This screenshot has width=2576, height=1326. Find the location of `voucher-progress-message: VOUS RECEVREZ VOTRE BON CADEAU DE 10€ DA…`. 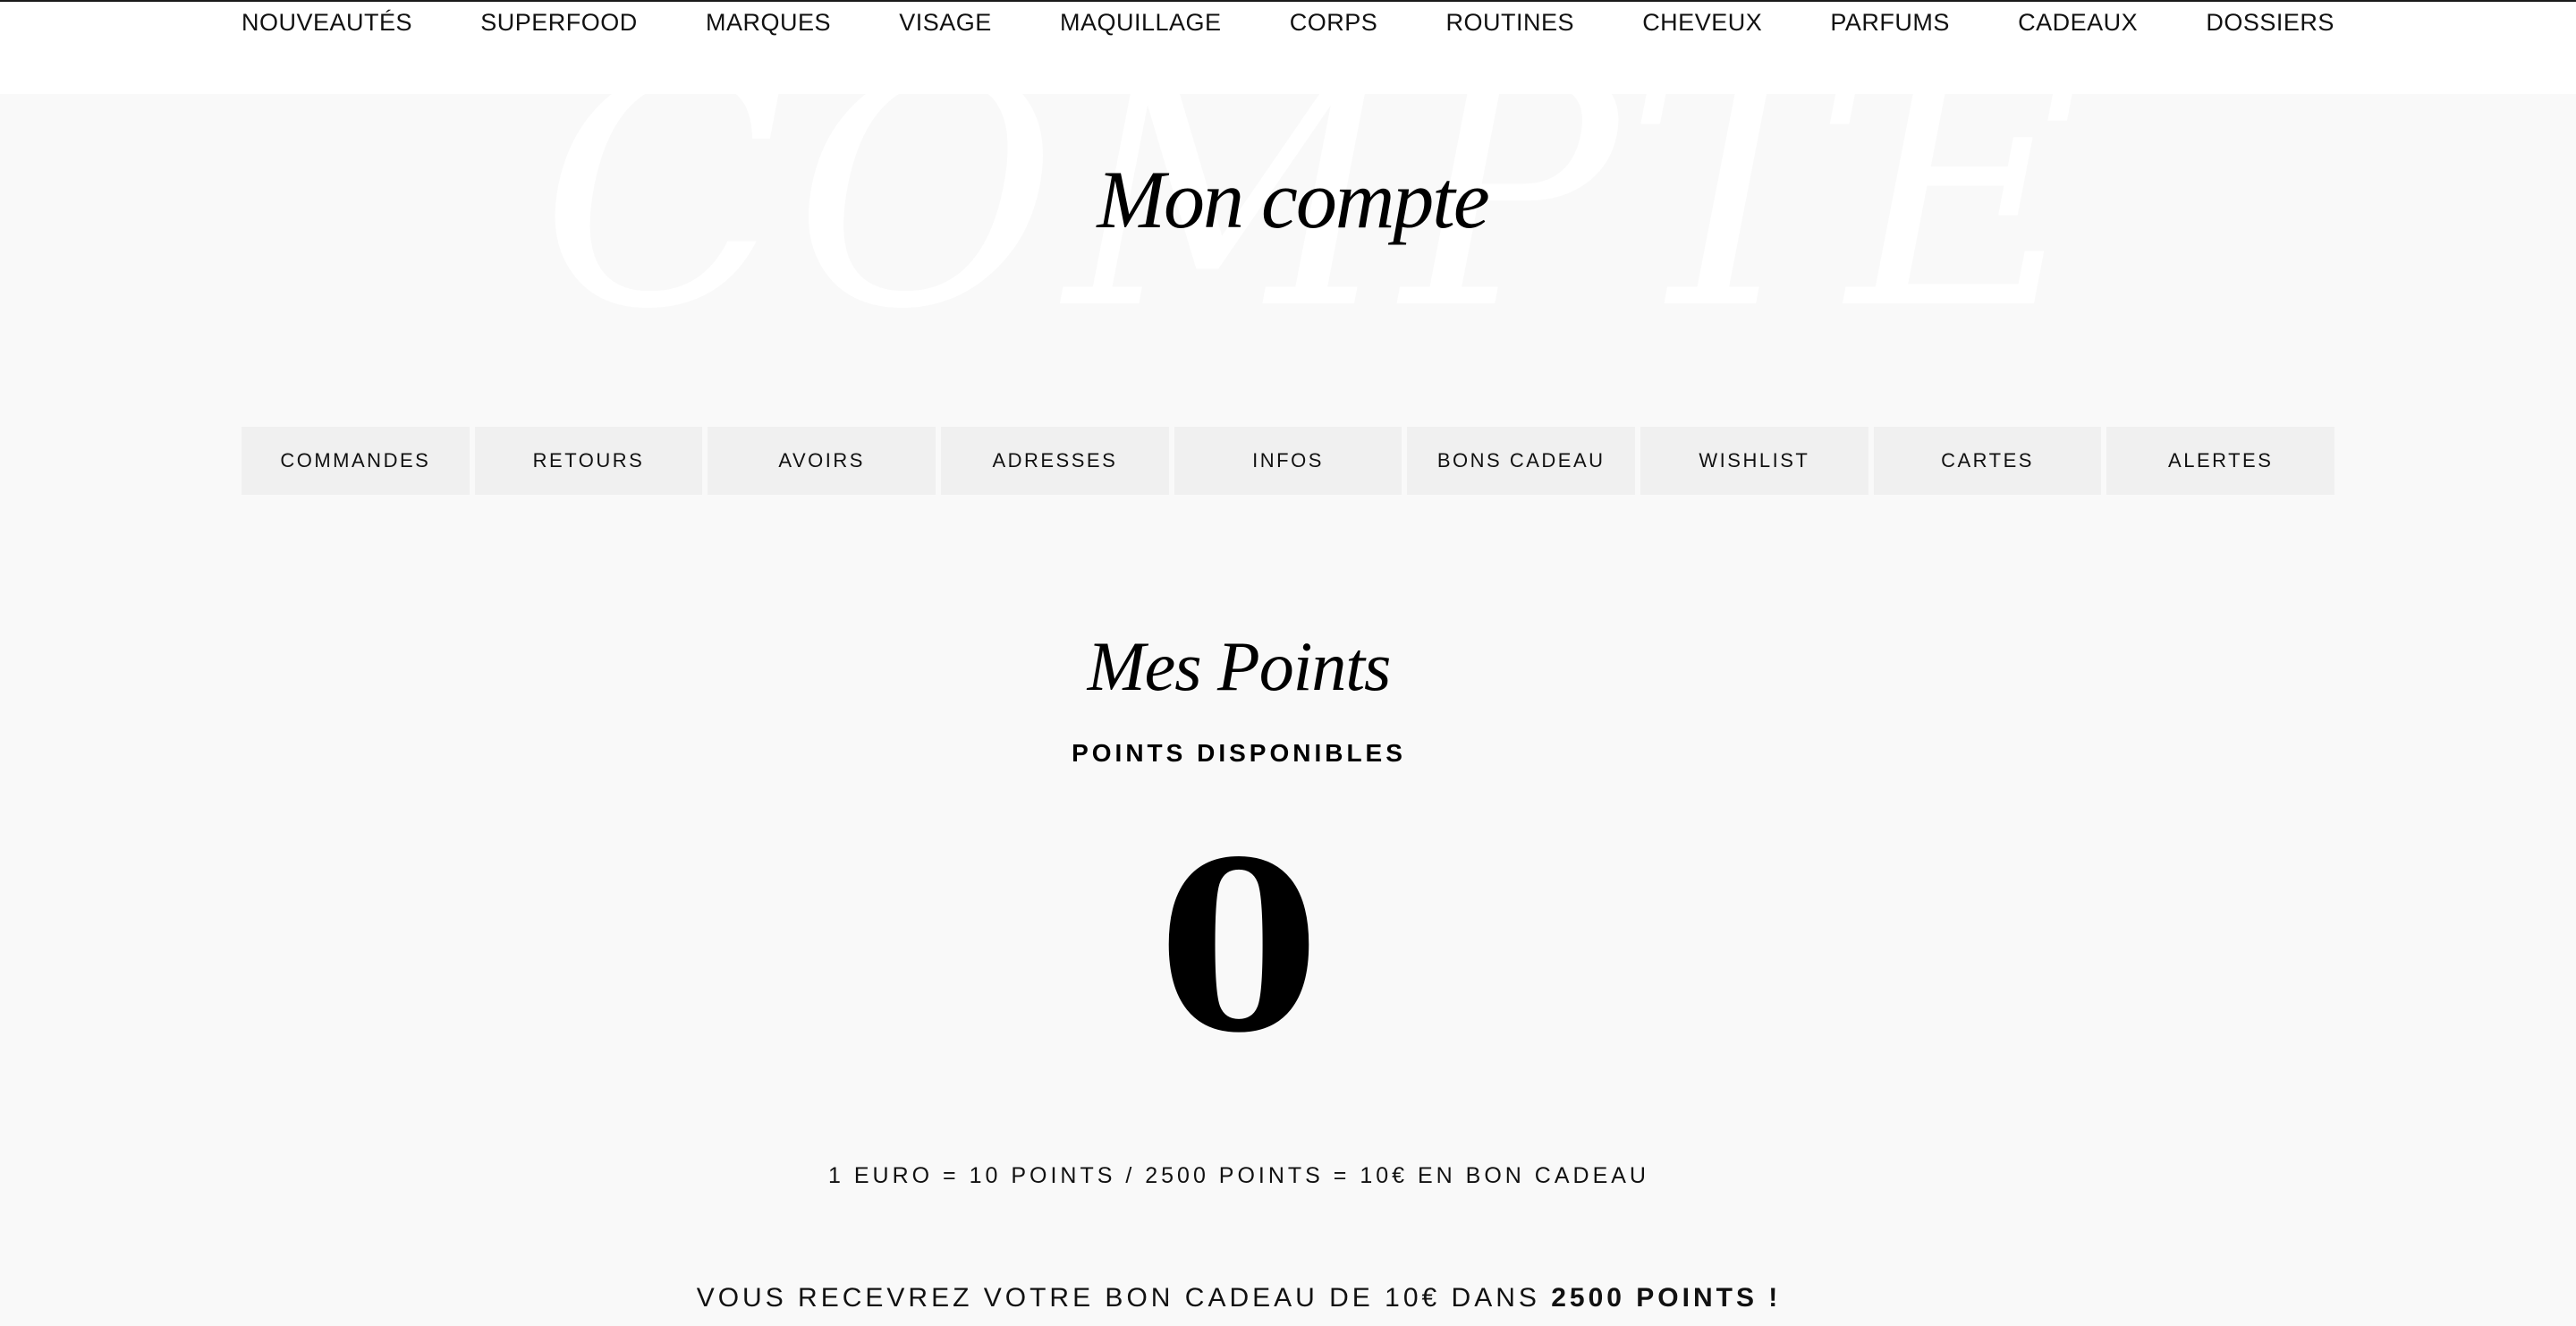

voucher-progress-message: VOUS RECEVREZ VOTRE BON CADEAU DE 10€ DA… is located at coordinates (1288, 1298).